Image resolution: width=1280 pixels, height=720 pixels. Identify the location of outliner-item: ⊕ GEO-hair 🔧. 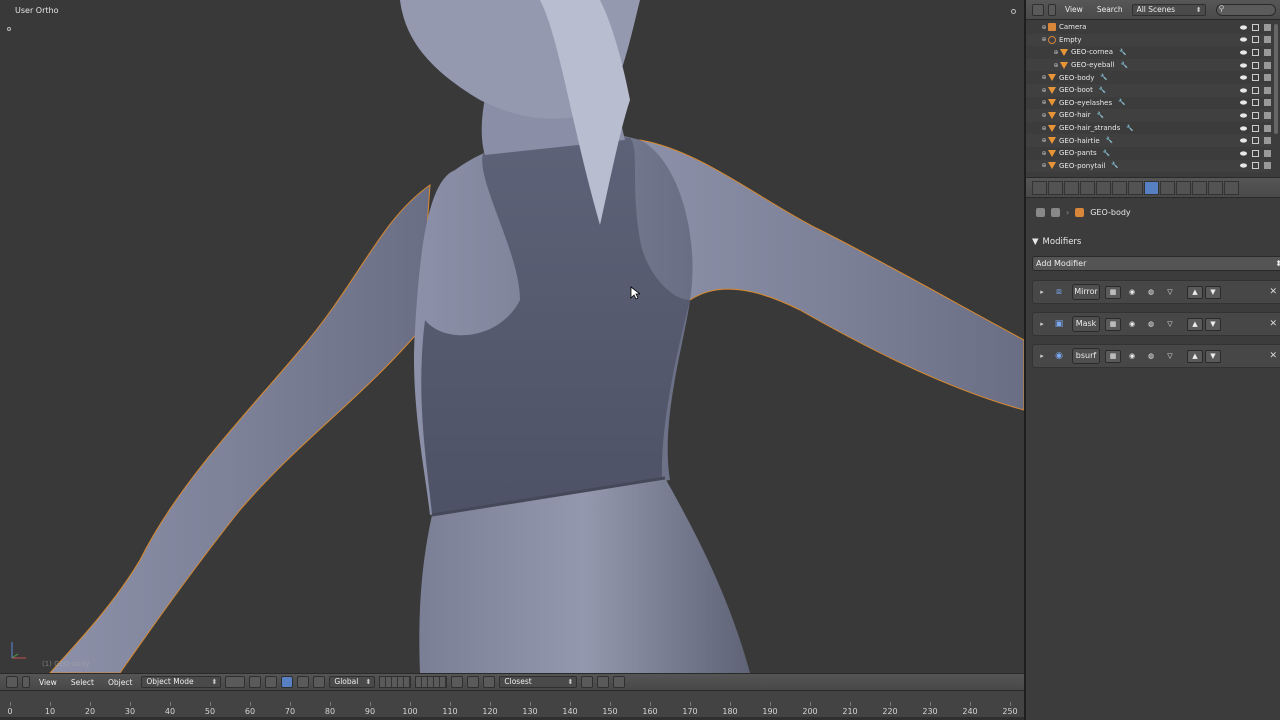
(1148, 115).